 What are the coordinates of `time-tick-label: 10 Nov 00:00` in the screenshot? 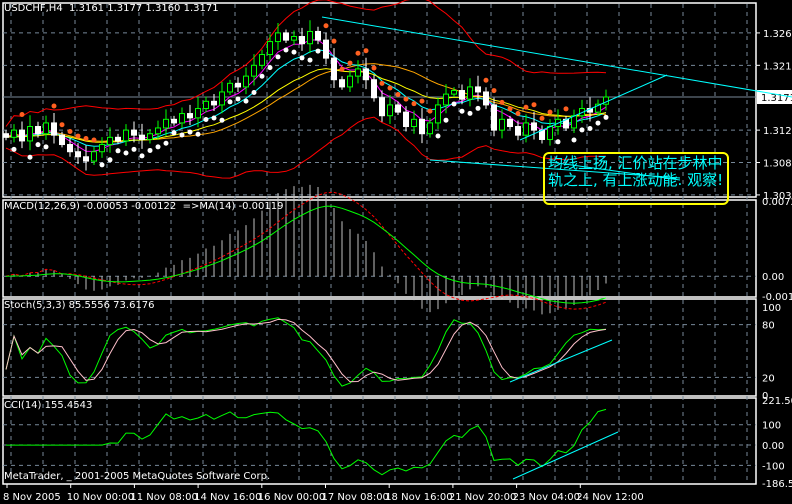 It's located at (100, 497).